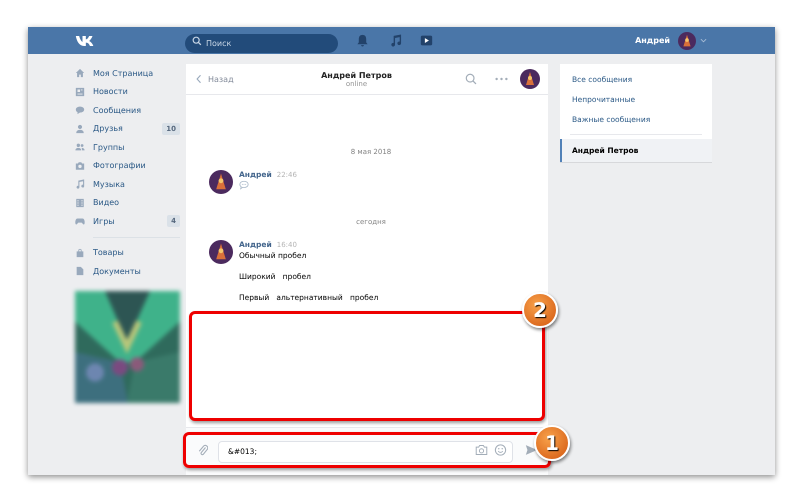  Describe the element at coordinates (80, 253) in the screenshot. I see `bag-icon` at that location.